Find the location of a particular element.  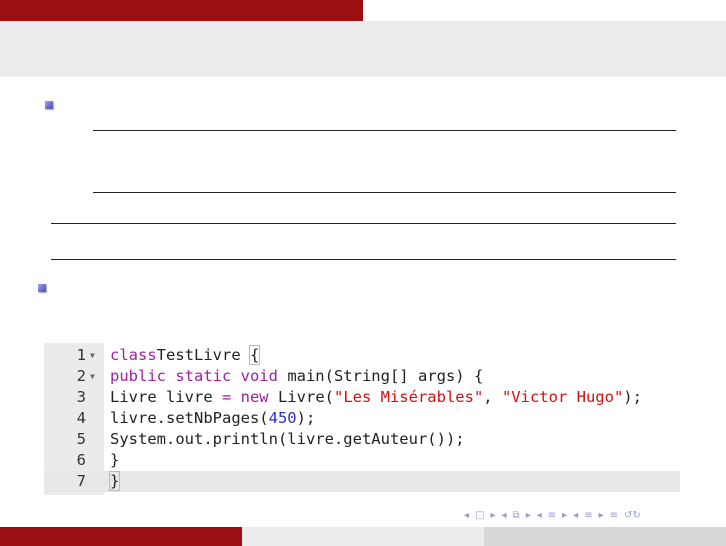

code-token: "Les Misérables" is located at coordinates (408, 397).